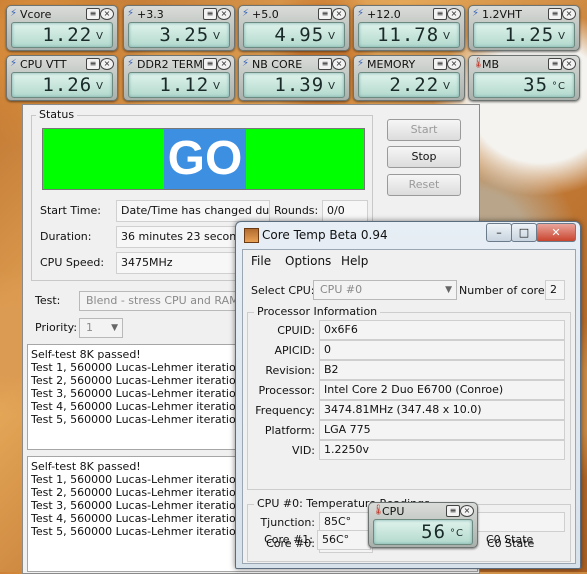  Describe the element at coordinates (354, 261) in the screenshot. I see `menu-help: Help` at that location.